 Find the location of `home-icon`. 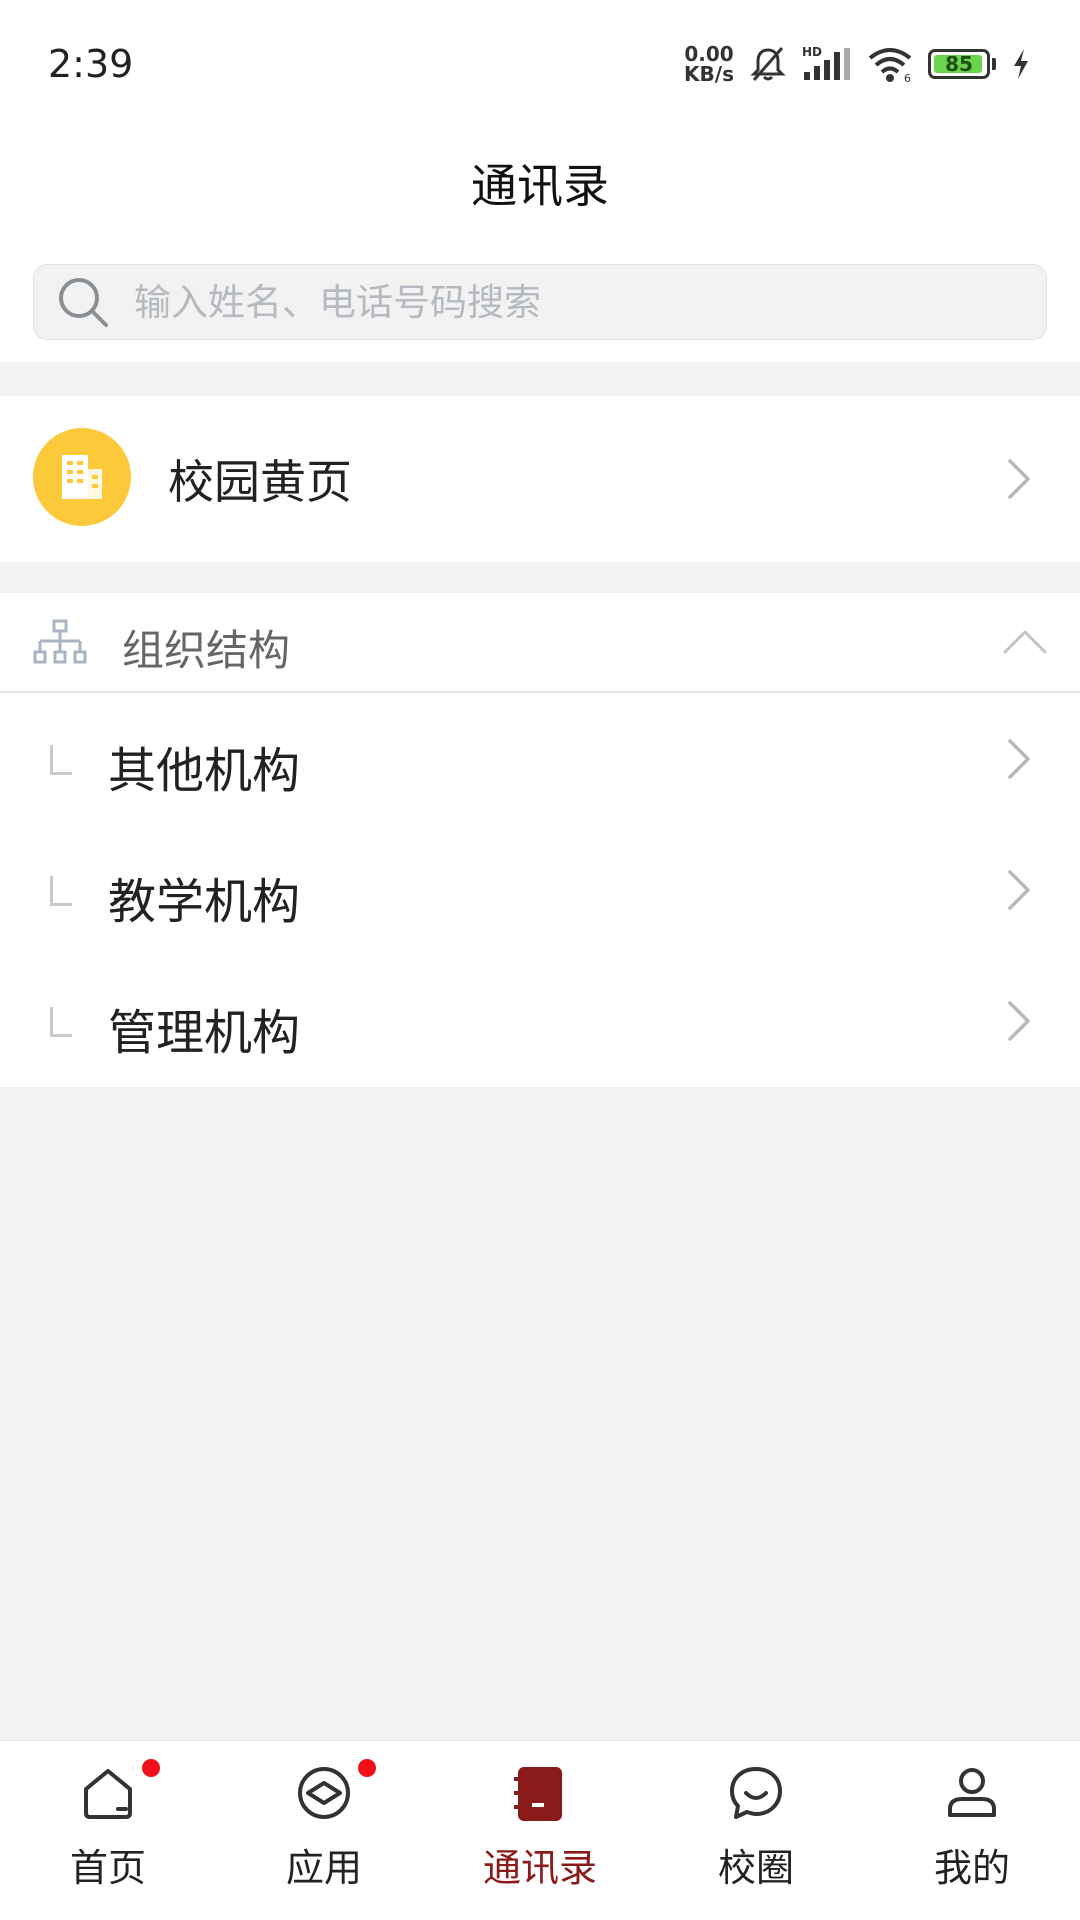

home-icon is located at coordinates (108, 1794).